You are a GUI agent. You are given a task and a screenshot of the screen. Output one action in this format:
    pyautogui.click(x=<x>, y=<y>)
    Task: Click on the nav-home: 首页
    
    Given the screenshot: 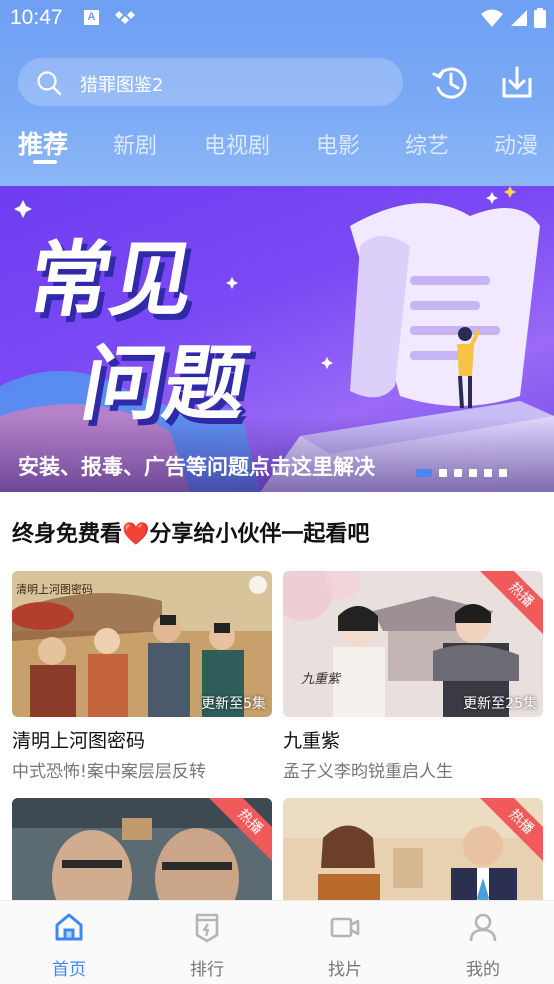 What is the action you would take?
    pyautogui.click(x=69, y=942)
    